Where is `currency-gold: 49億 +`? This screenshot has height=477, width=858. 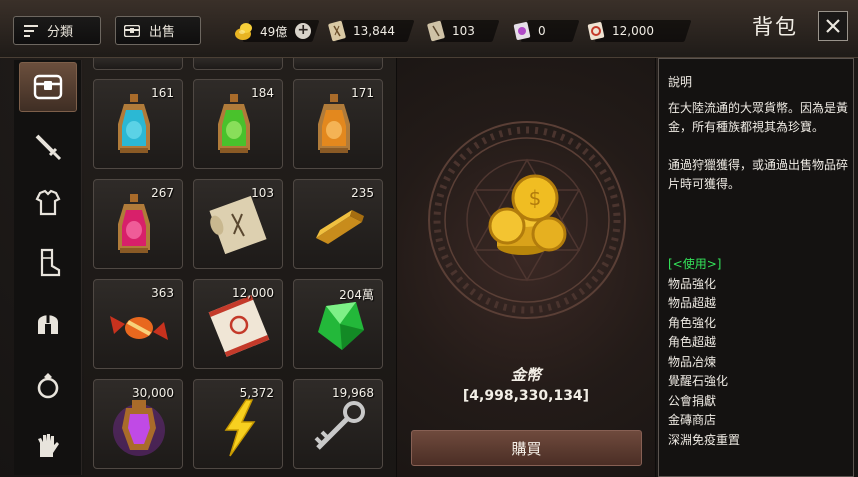 currency-gold: 49億 + is located at coordinates (276, 31).